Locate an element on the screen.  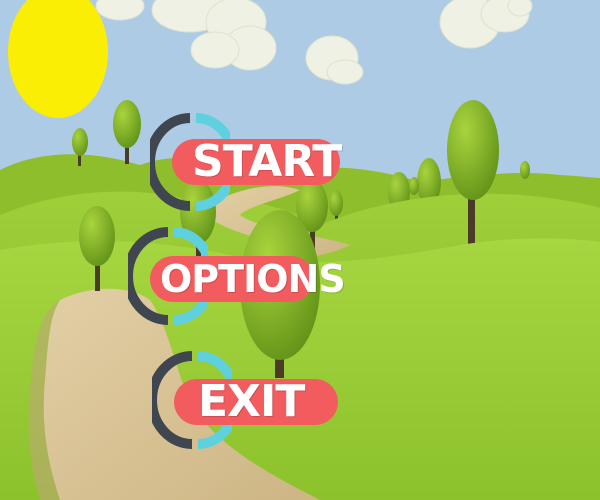
options-button-pill: OPTIONS is located at coordinates (248, 279).